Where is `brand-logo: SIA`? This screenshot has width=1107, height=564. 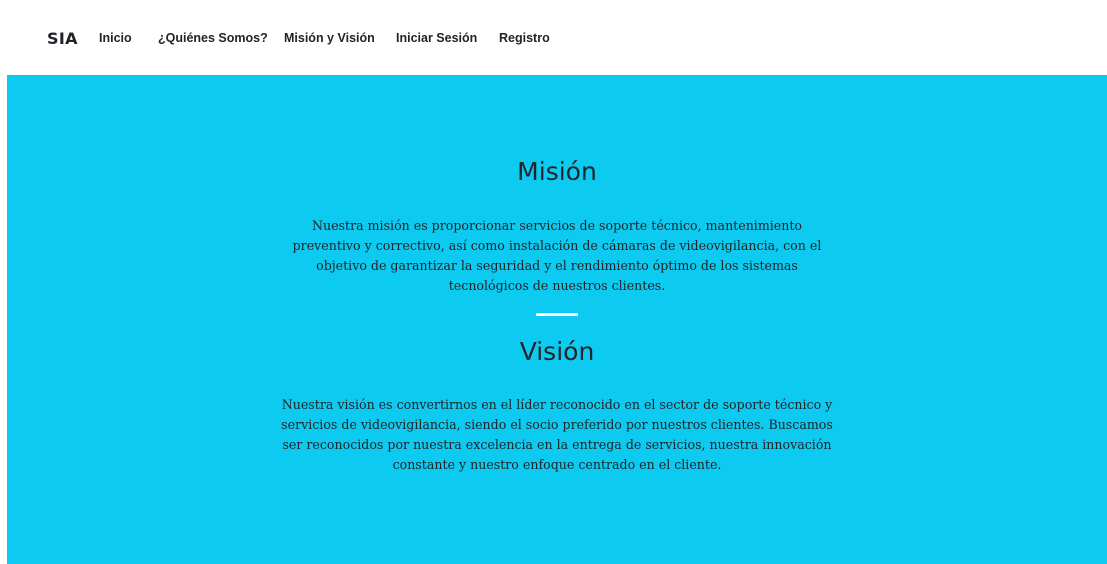
brand-logo: SIA is located at coordinates (62, 38).